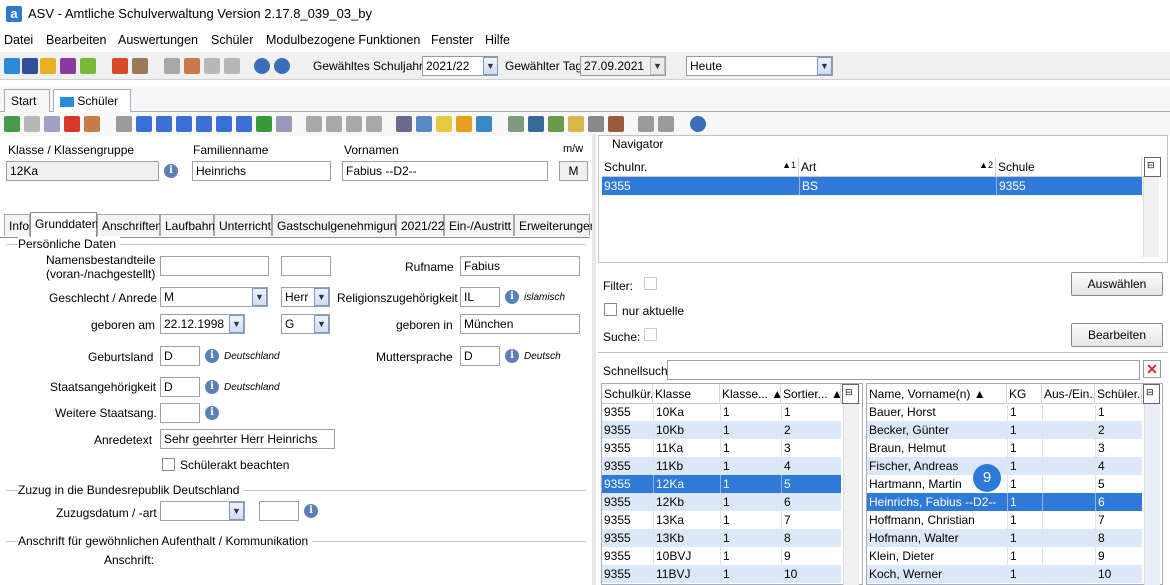 The height and width of the screenshot is (585, 1170). What do you see at coordinates (721, 430) in the screenshot?
I see `table-row: 9355 10Kb 1 2` at bounding box center [721, 430].